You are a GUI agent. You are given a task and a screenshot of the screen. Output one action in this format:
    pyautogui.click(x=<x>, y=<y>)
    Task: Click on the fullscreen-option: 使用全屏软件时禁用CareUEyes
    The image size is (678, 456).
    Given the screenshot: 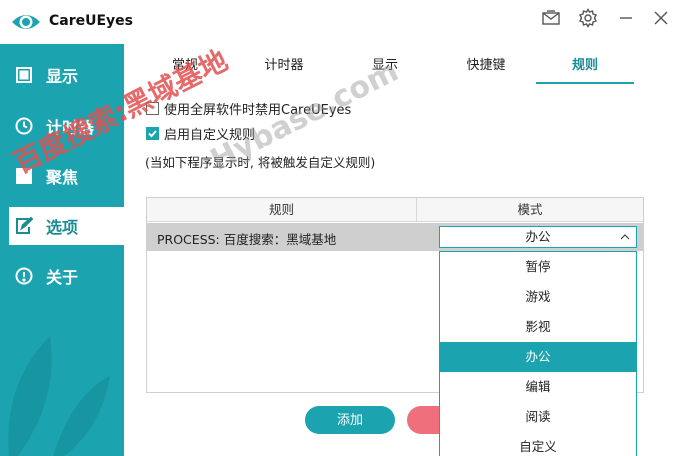 What is the action you would take?
    pyautogui.click(x=248, y=108)
    